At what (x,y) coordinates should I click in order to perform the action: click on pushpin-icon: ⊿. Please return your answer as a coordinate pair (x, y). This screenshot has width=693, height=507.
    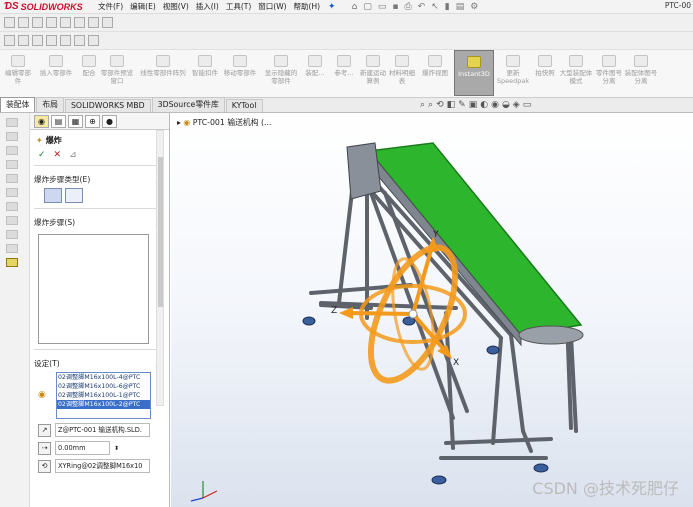
    Looking at the image, I should click on (73, 155).